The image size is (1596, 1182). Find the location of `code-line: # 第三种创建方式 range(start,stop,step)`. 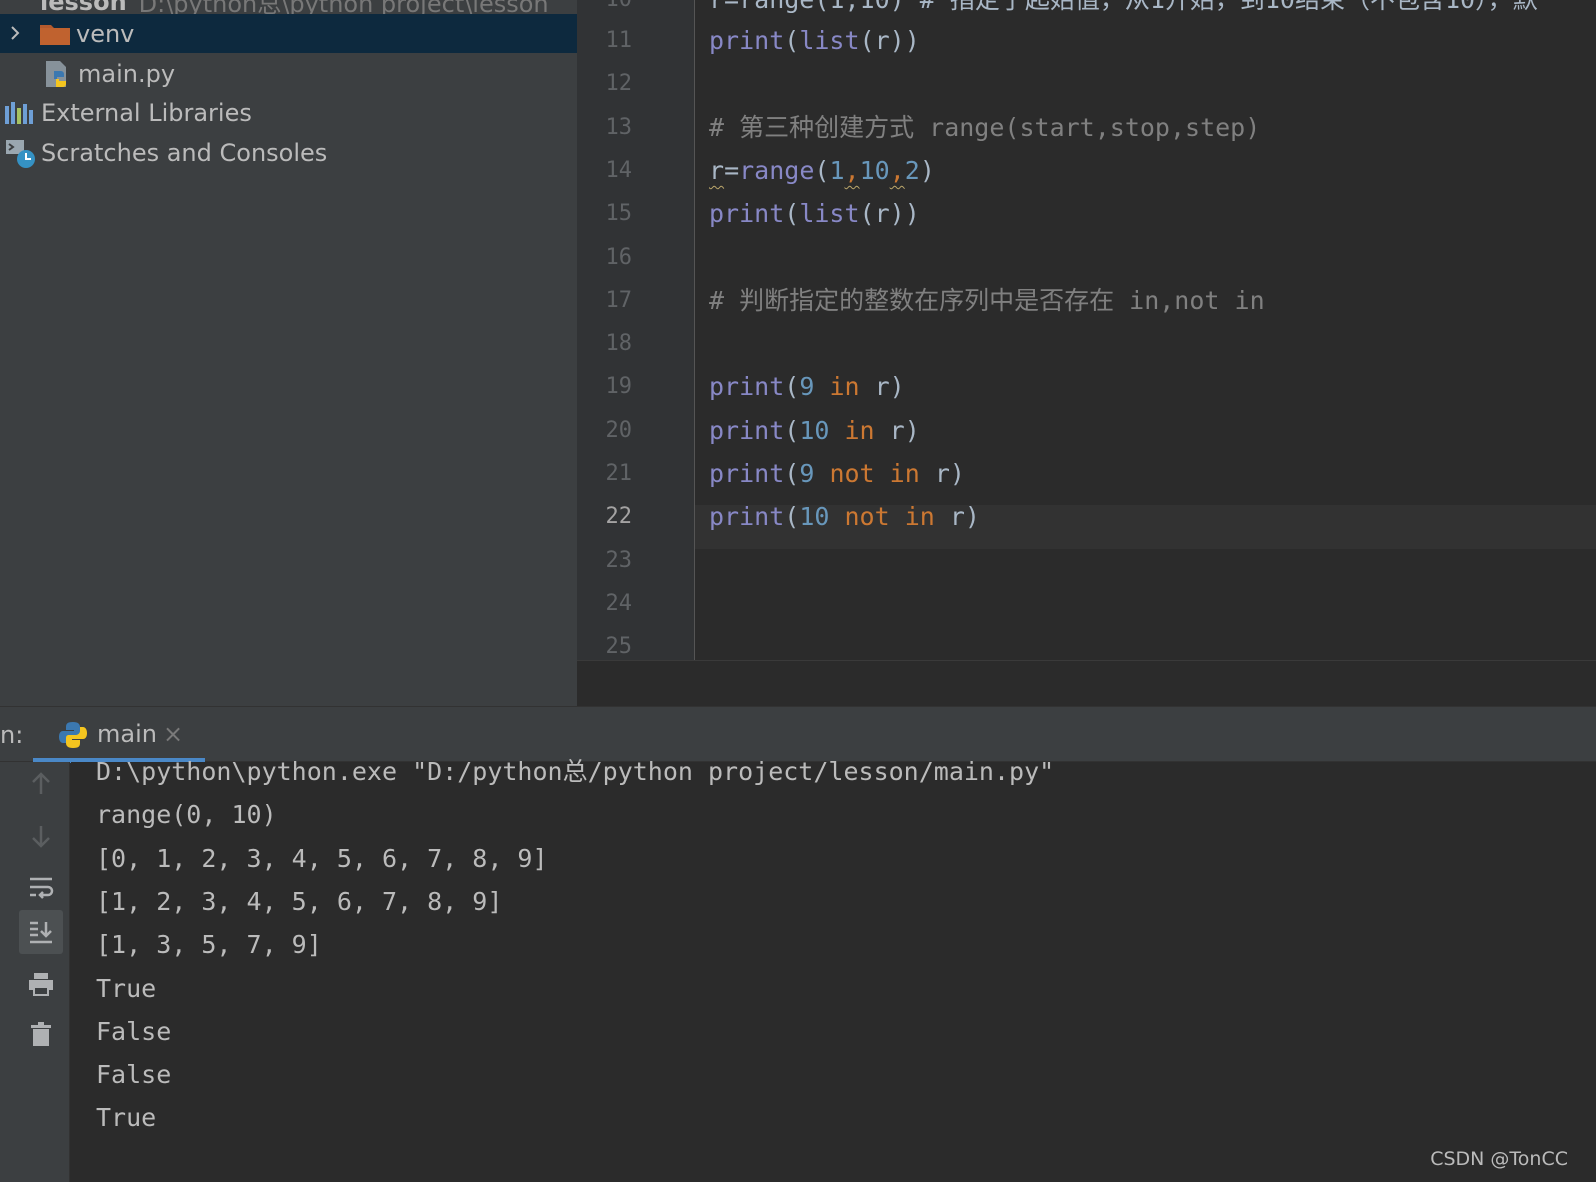

code-line: # 第三种创建方式 range(start,stop,step) is located at coordinates (984, 128).